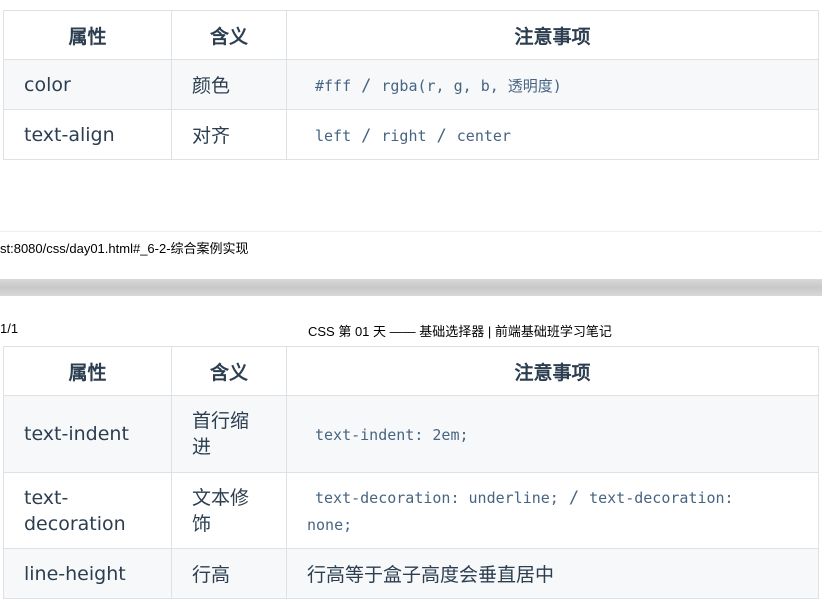 The image size is (822, 613). What do you see at coordinates (471, 85) in the screenshot?
I see `code-value: rgba(r, g, b, 透明度)` at bounding box center [471, 85].